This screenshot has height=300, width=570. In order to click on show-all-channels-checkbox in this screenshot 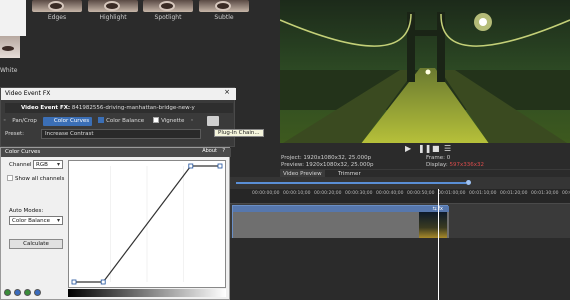, I will do `click(10, 178)`.